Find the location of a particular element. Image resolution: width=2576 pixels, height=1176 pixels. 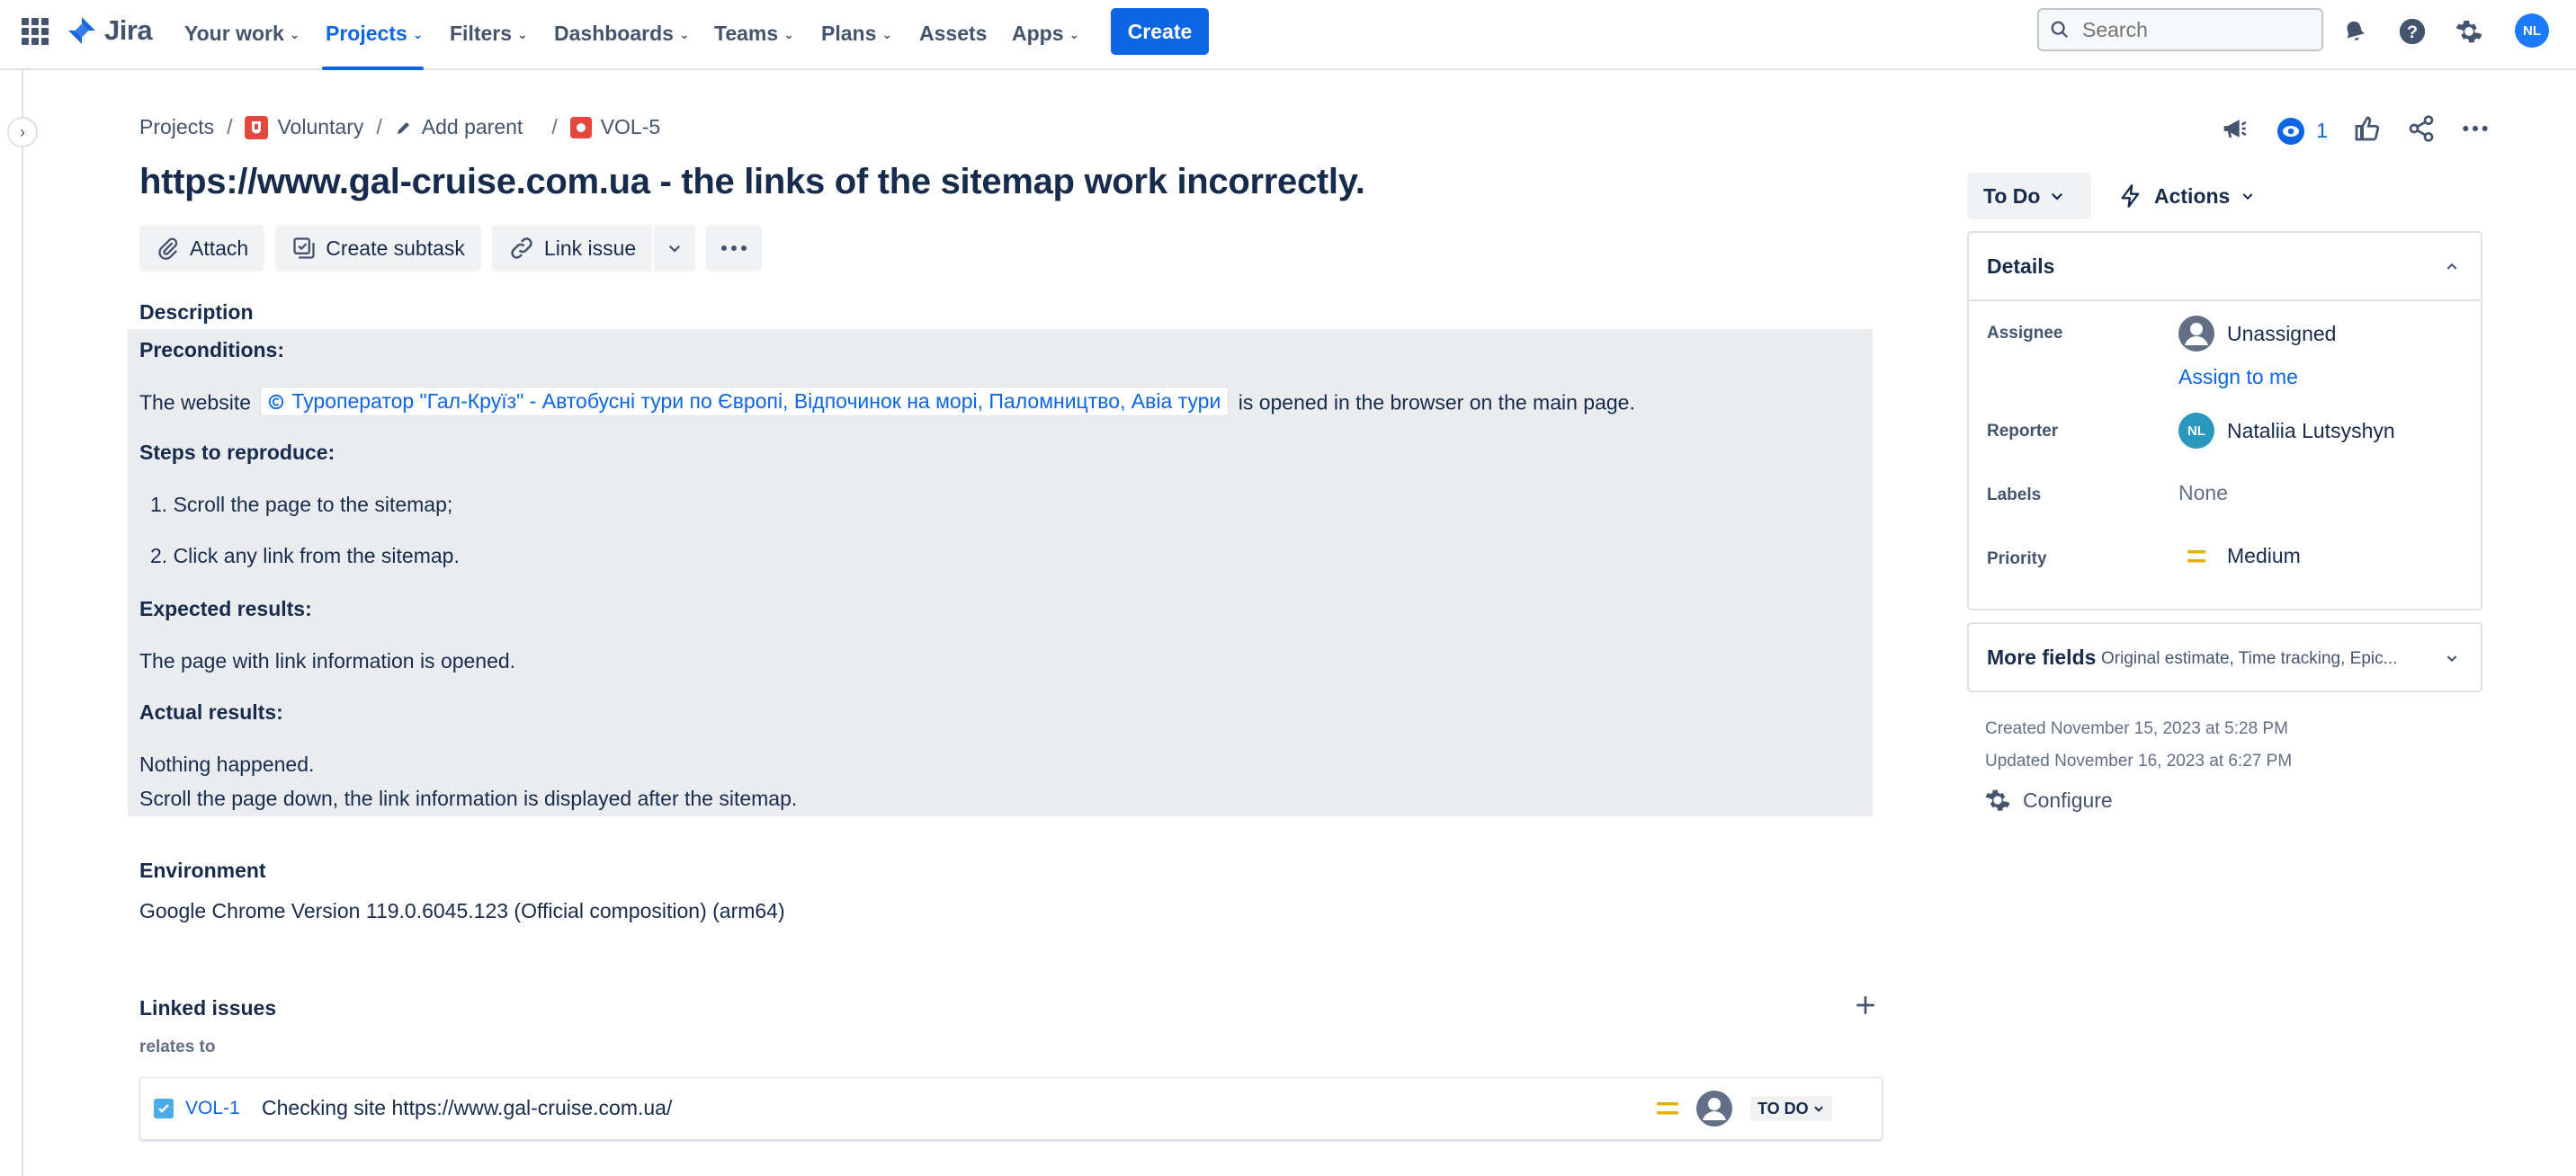

priority-value: Medium is located at coordinates (2264, 555).